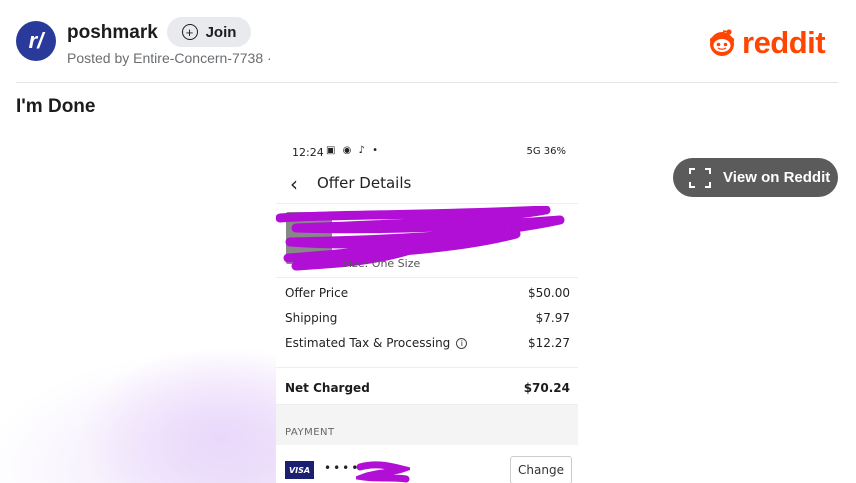 This screenshot has height=483, width=856. What do you see at coordinates (546, 388) in the screenshot?
I see `net-charged-value: $70.24` at bounding box center [546, 388].